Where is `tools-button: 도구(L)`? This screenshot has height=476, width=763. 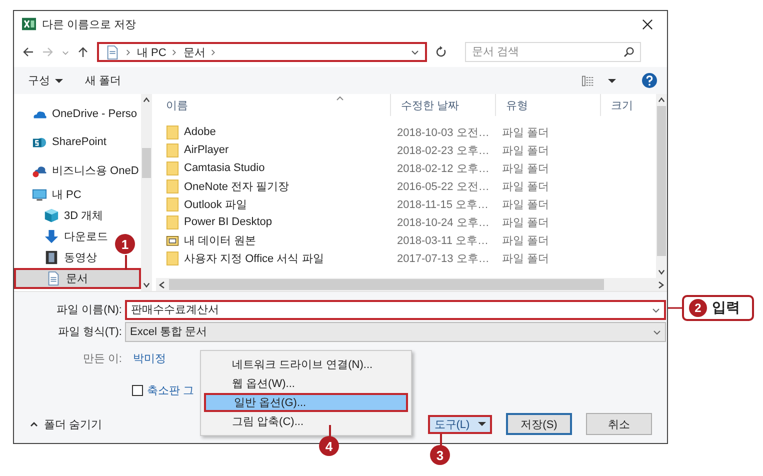
tools-button: 도구(L) is located at coordinates (460, 424).